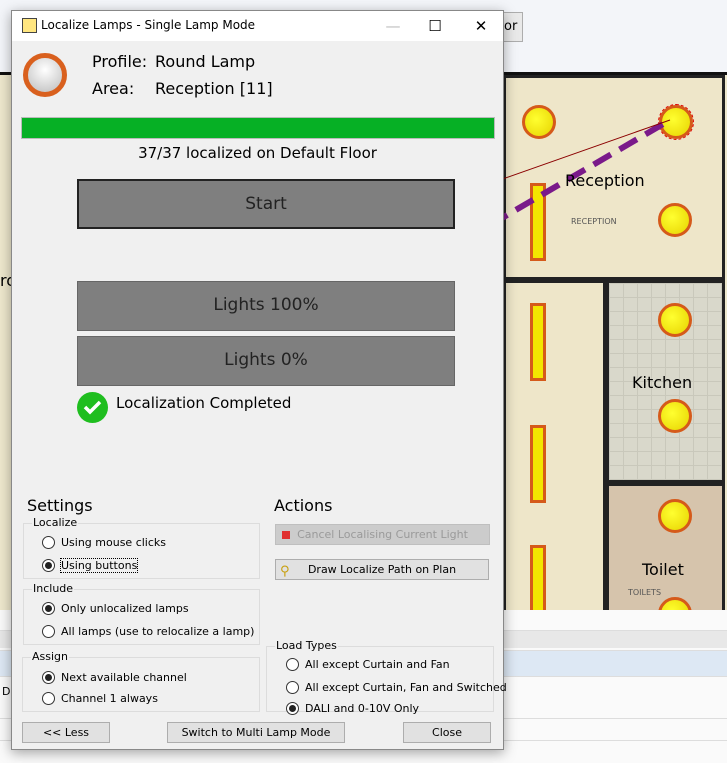  I want to click on radio-all-except-curtain-fan-switched: All except Curtain, Fan and Switched, so click(396, 687).